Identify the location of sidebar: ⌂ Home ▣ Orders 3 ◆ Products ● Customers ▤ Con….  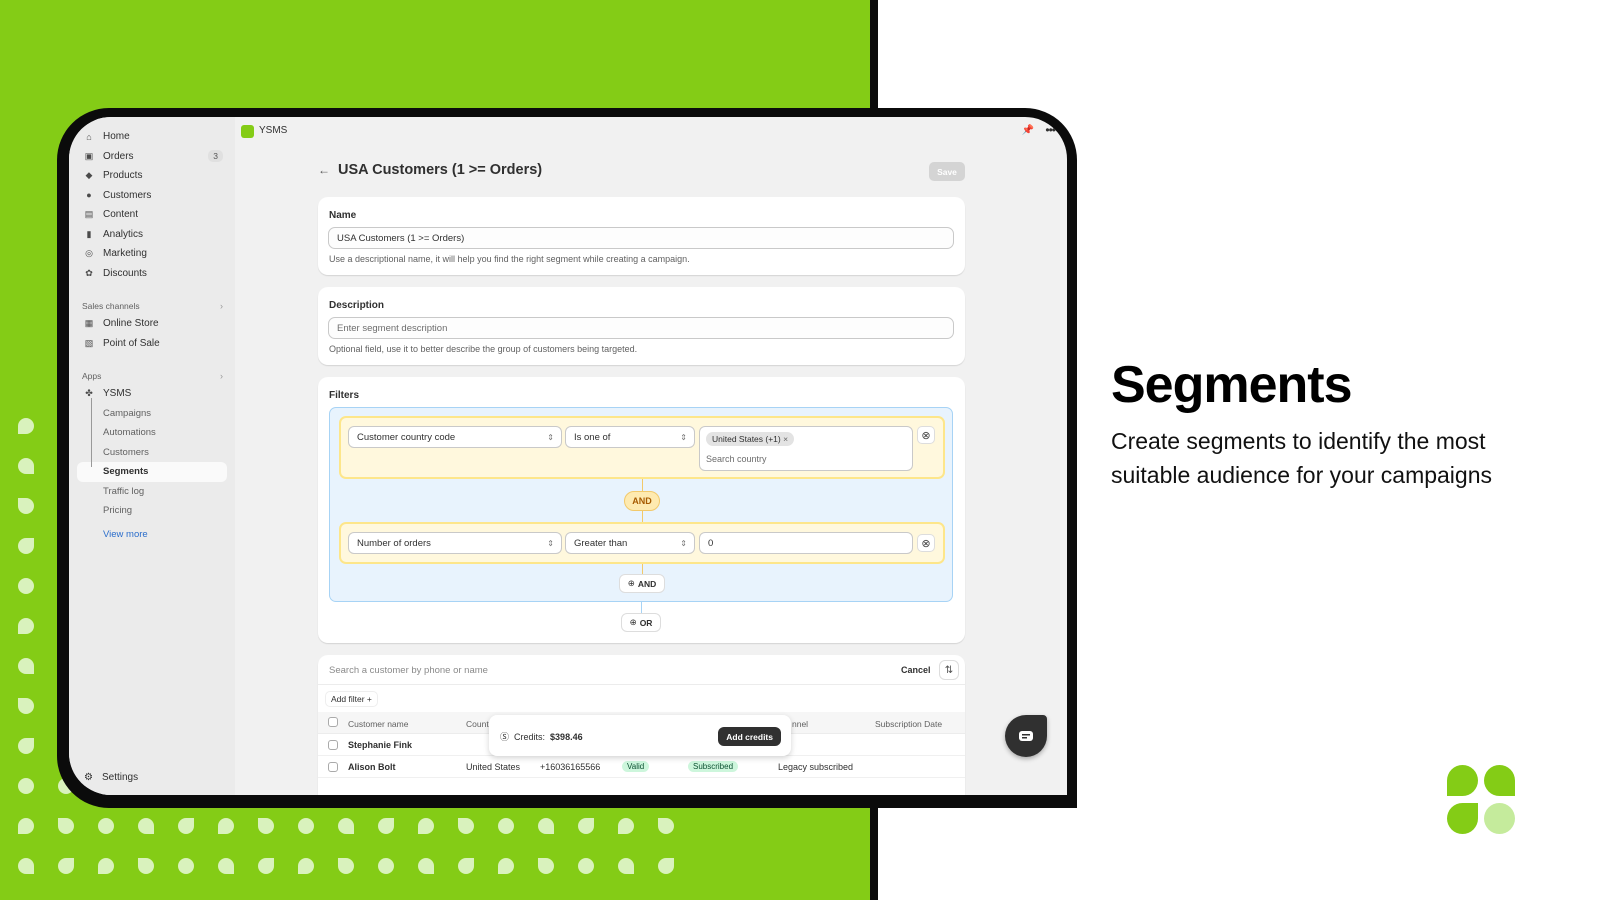
(152, 456).